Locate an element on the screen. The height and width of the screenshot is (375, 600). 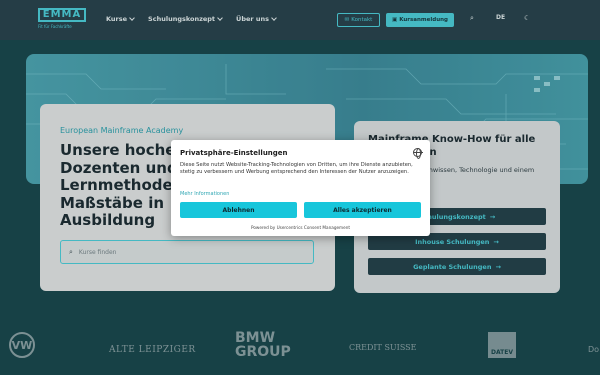
decline-button: Ablehnen is located at coordinates (238, 210).